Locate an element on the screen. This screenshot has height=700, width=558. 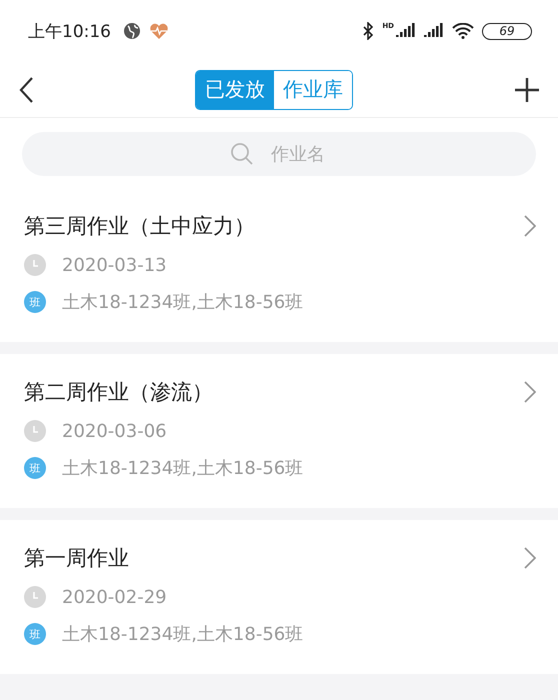
assignment-title: 第二周作业（渗流） is located at coordinates (119, 392).